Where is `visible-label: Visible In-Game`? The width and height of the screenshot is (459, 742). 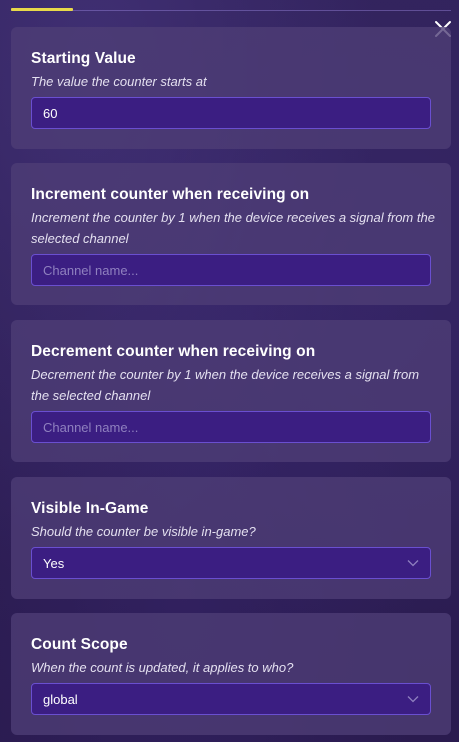 visible-label: Visible In-Game is located at coordinates (90, 508).